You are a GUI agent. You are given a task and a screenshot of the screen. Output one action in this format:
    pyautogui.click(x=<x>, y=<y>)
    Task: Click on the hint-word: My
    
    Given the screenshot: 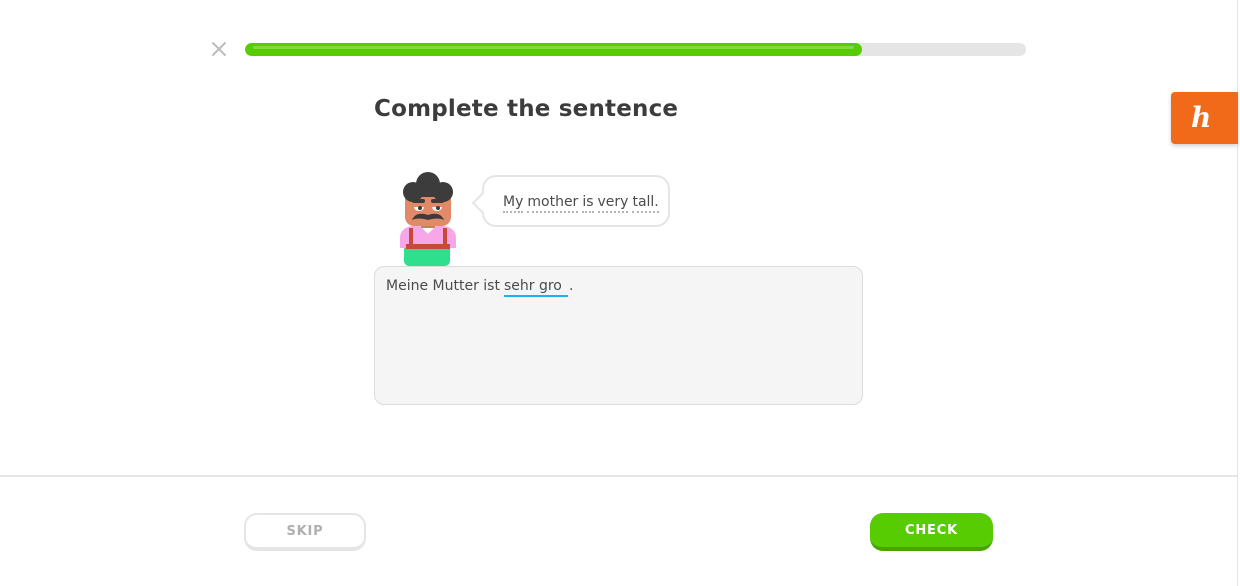 What is the action you would take?
    pyautogui.click(x=513, y=203)
    